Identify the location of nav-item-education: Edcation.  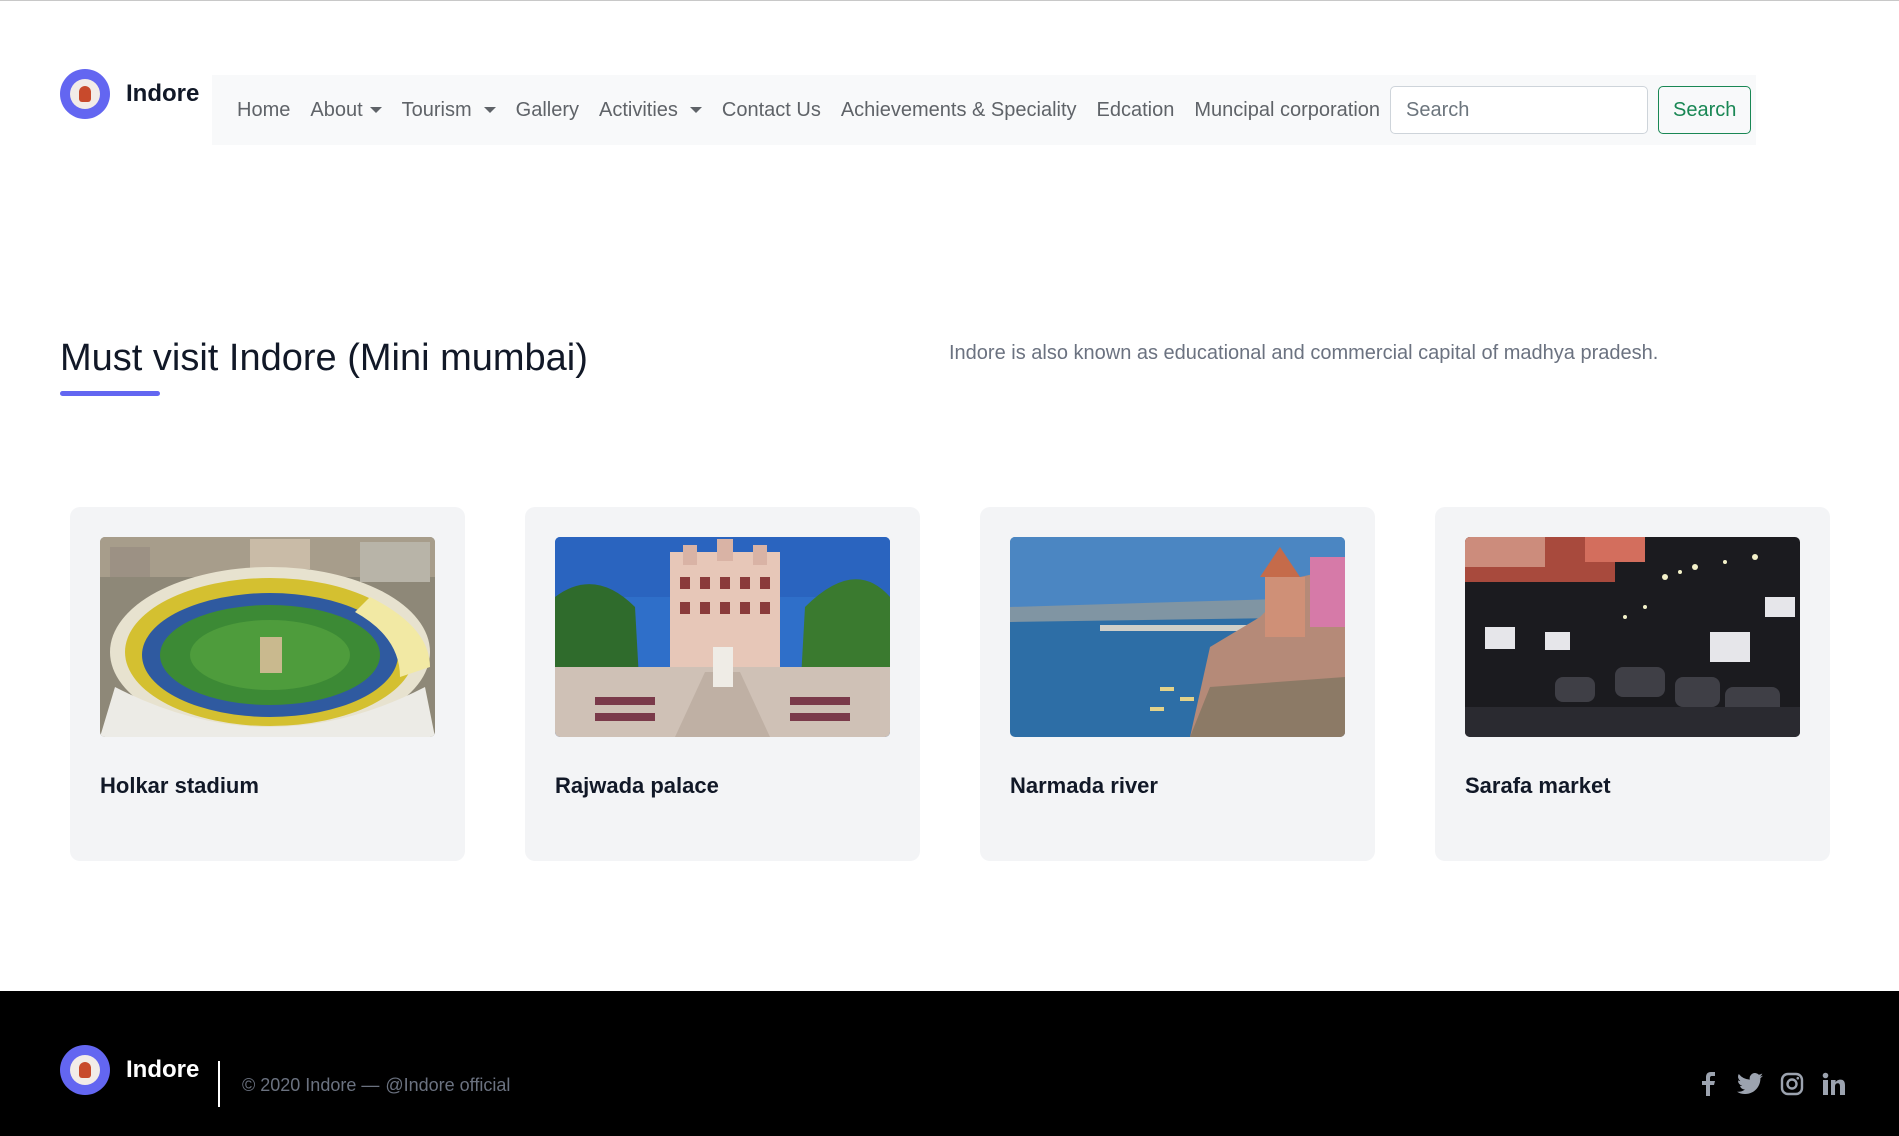
(1136, 110).